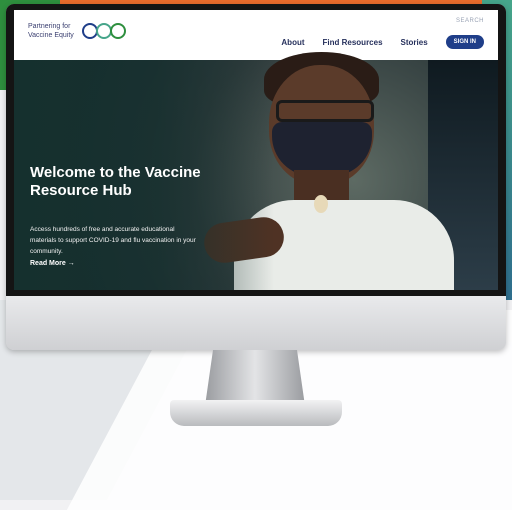 Image resolution: width=512 pixels, height=510 pixels. I want to click on logo-text: Partnering for Vaccine Equity, so click(51, 31).